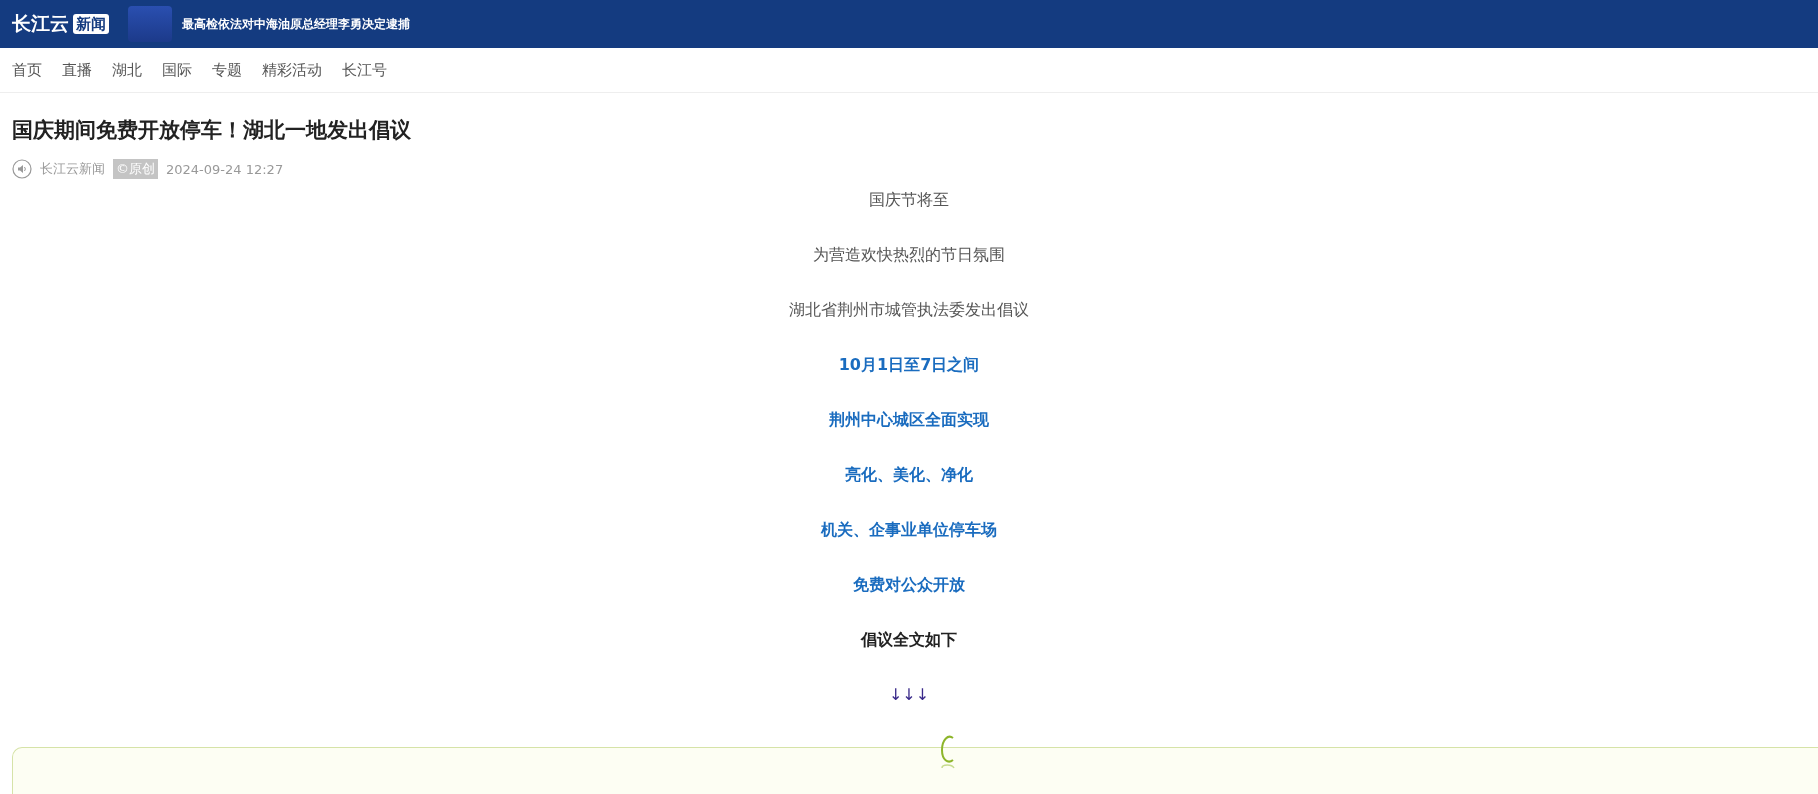  I want to click on logo-tag: 新闻, so click(91, 24).